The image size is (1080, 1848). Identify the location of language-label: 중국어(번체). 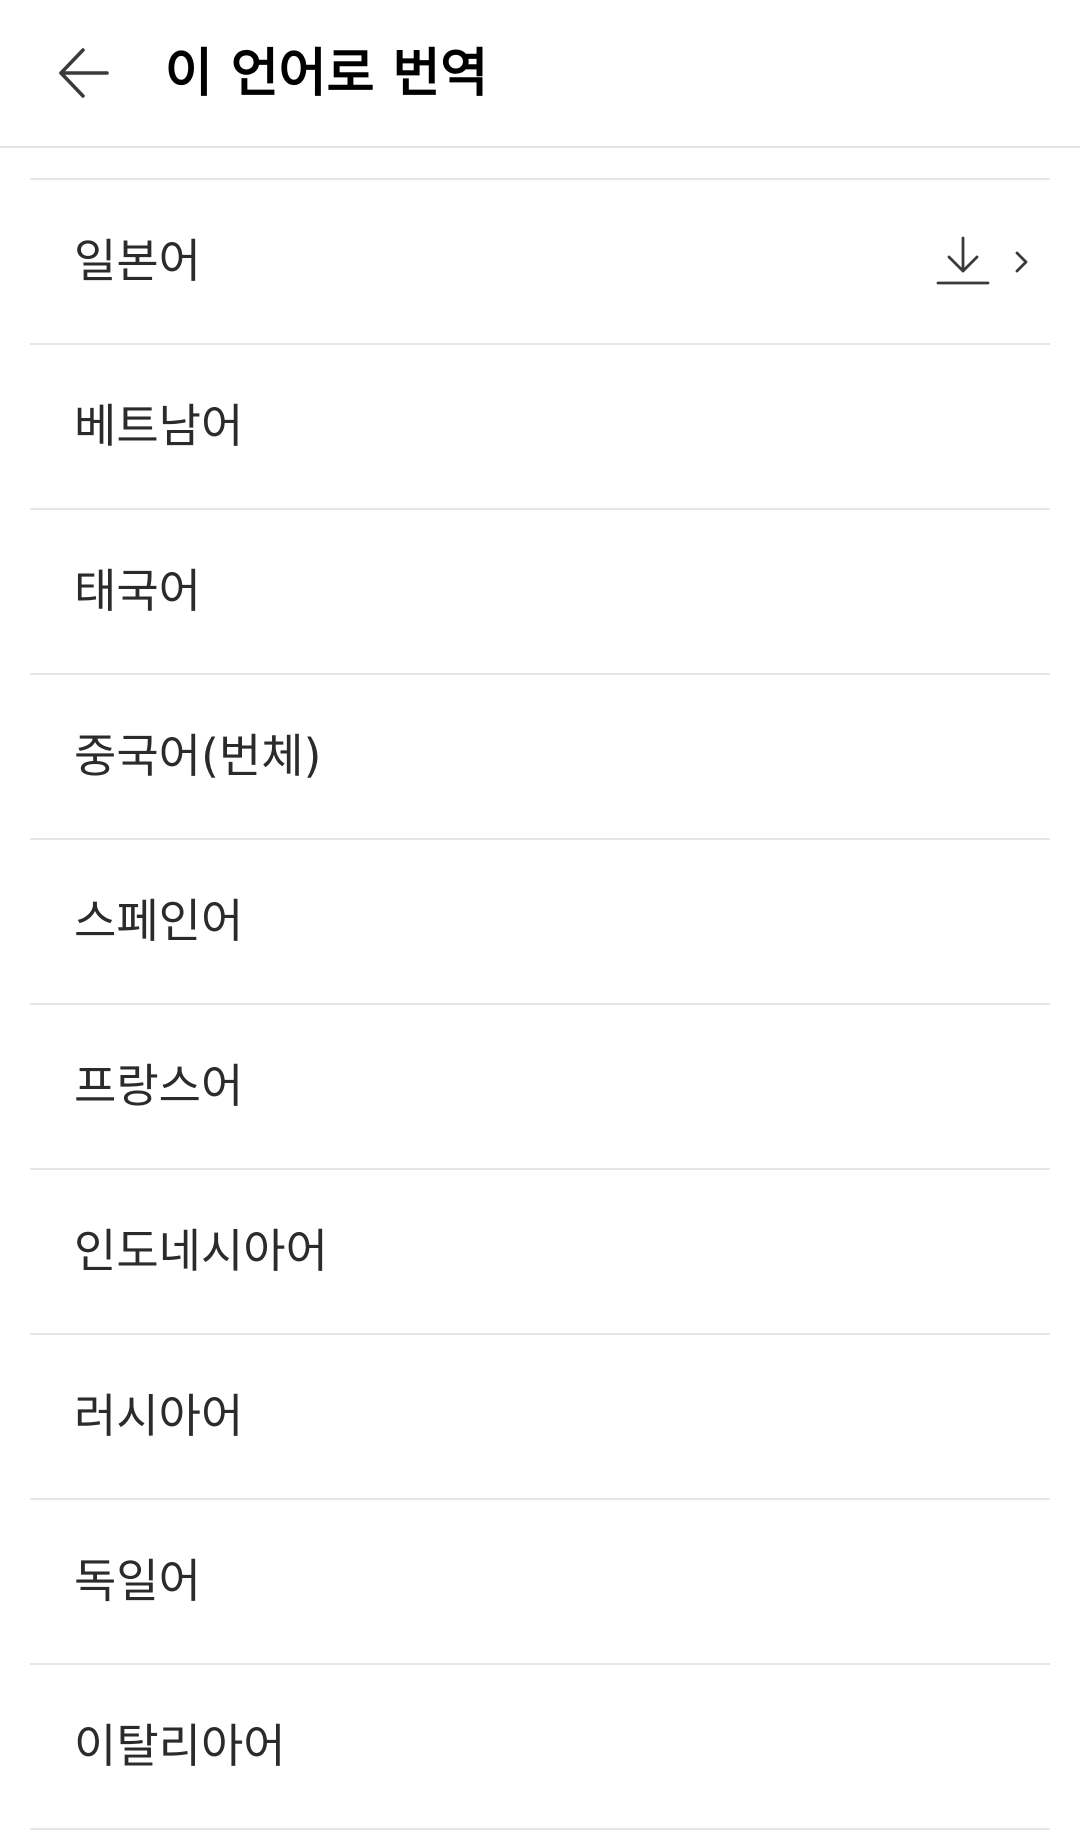
(198, 756).